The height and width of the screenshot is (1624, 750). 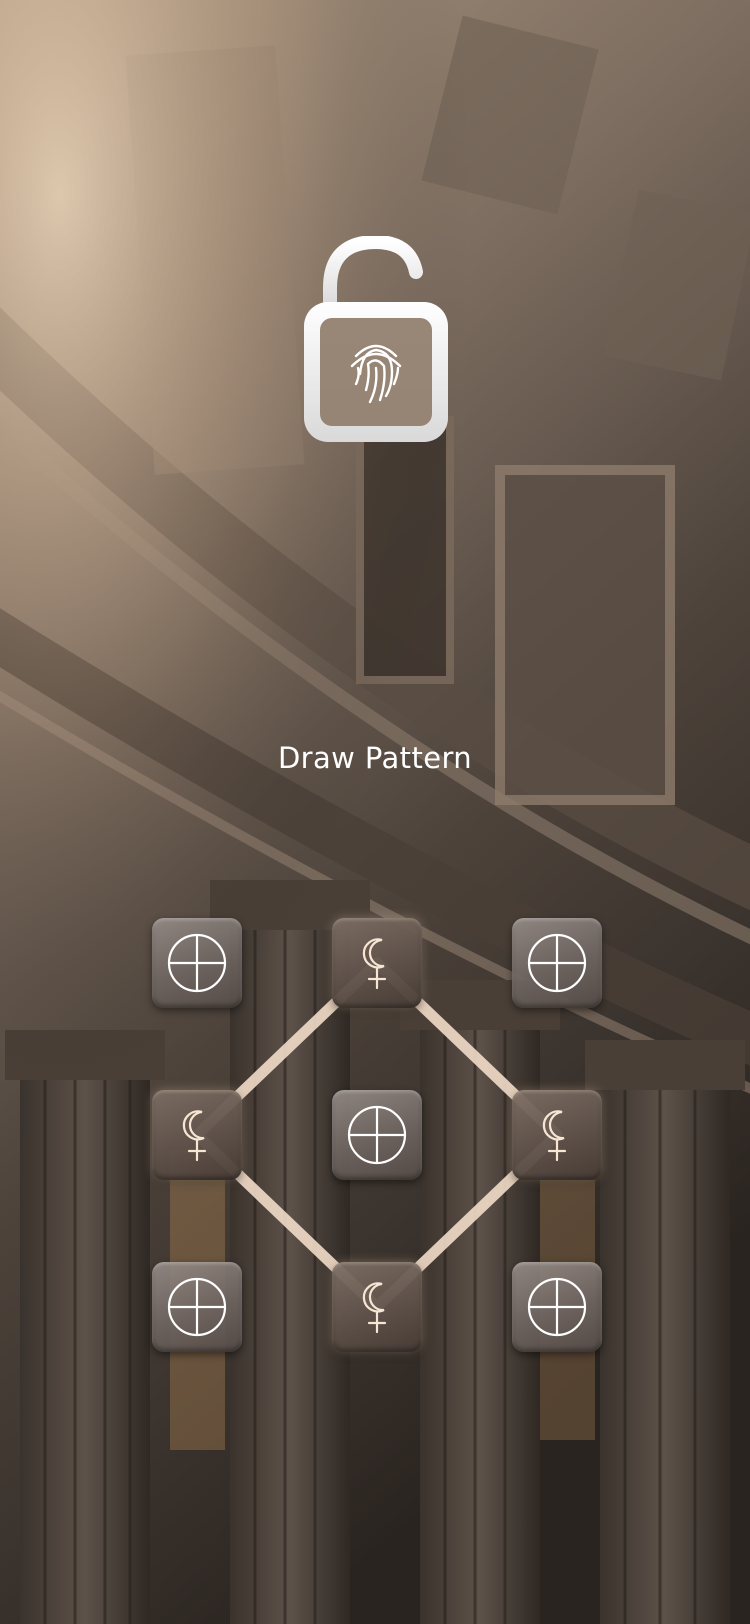 What do you see at coordinates (376, 339) in the screenshot?
I see `unlocked-padlock-fingerprint-icon` at bounding box center [376, 339].